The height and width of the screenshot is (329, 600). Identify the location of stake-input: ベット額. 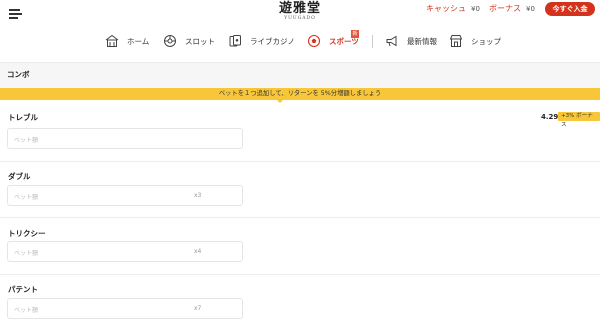
(125, 138).